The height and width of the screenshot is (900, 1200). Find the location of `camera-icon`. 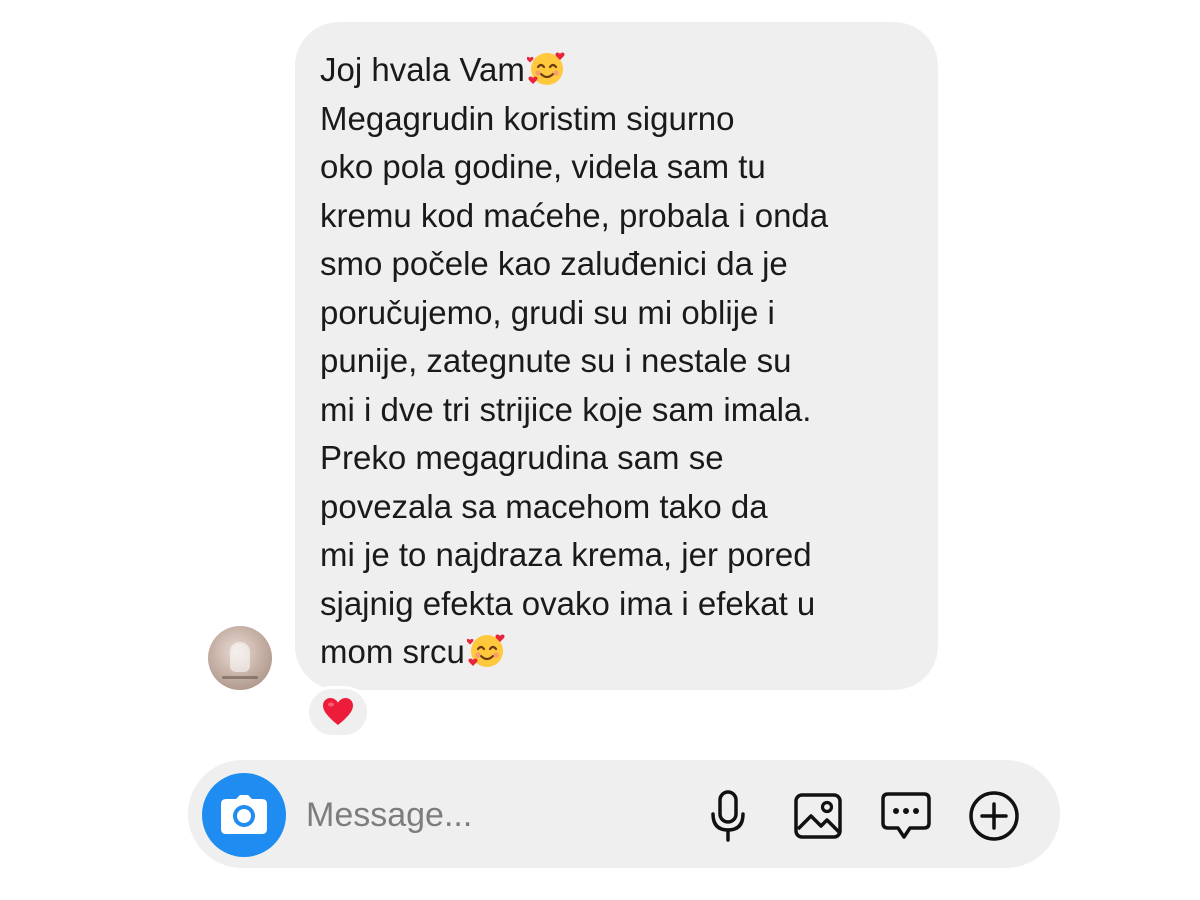

camera-icon is located at coordinates (244, 814).